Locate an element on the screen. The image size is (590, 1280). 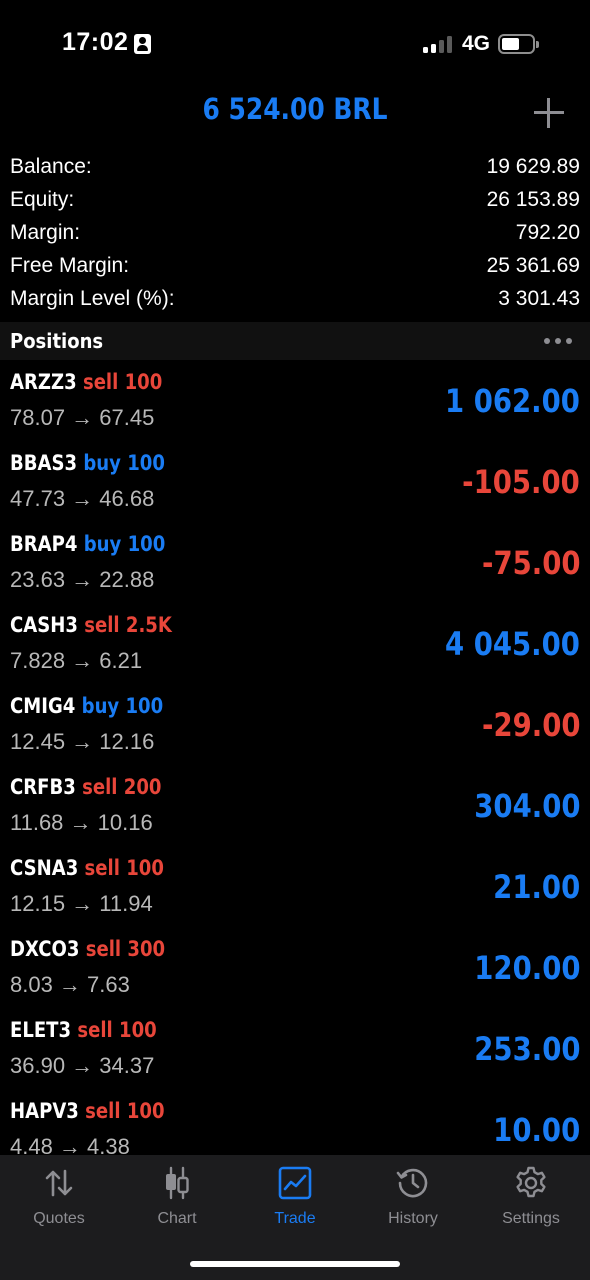
tab-label: Trade is located at coordinates (295, 1218).